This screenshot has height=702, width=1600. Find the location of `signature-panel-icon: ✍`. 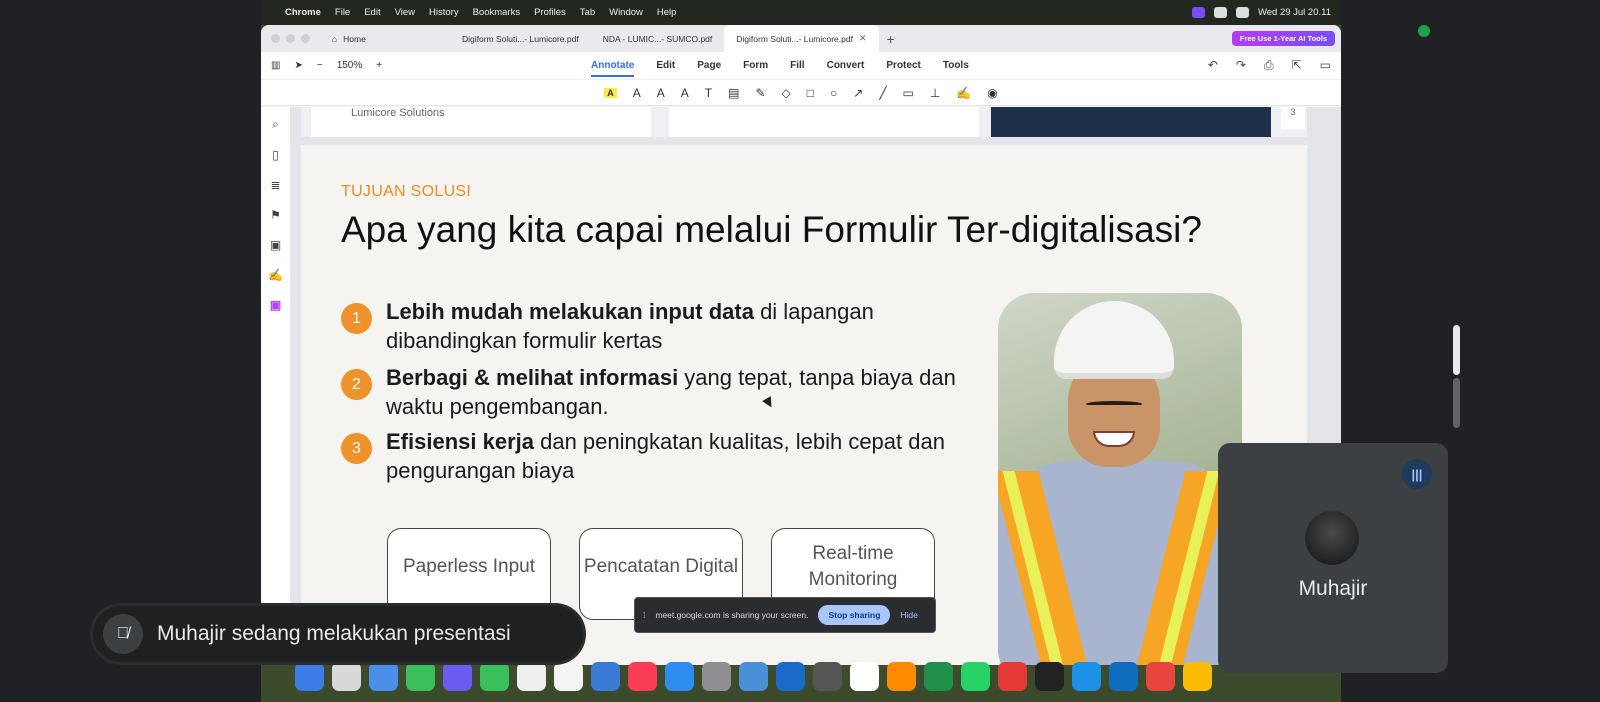

signature-panel-icon: ✍ is located at coordinates (275, 275).